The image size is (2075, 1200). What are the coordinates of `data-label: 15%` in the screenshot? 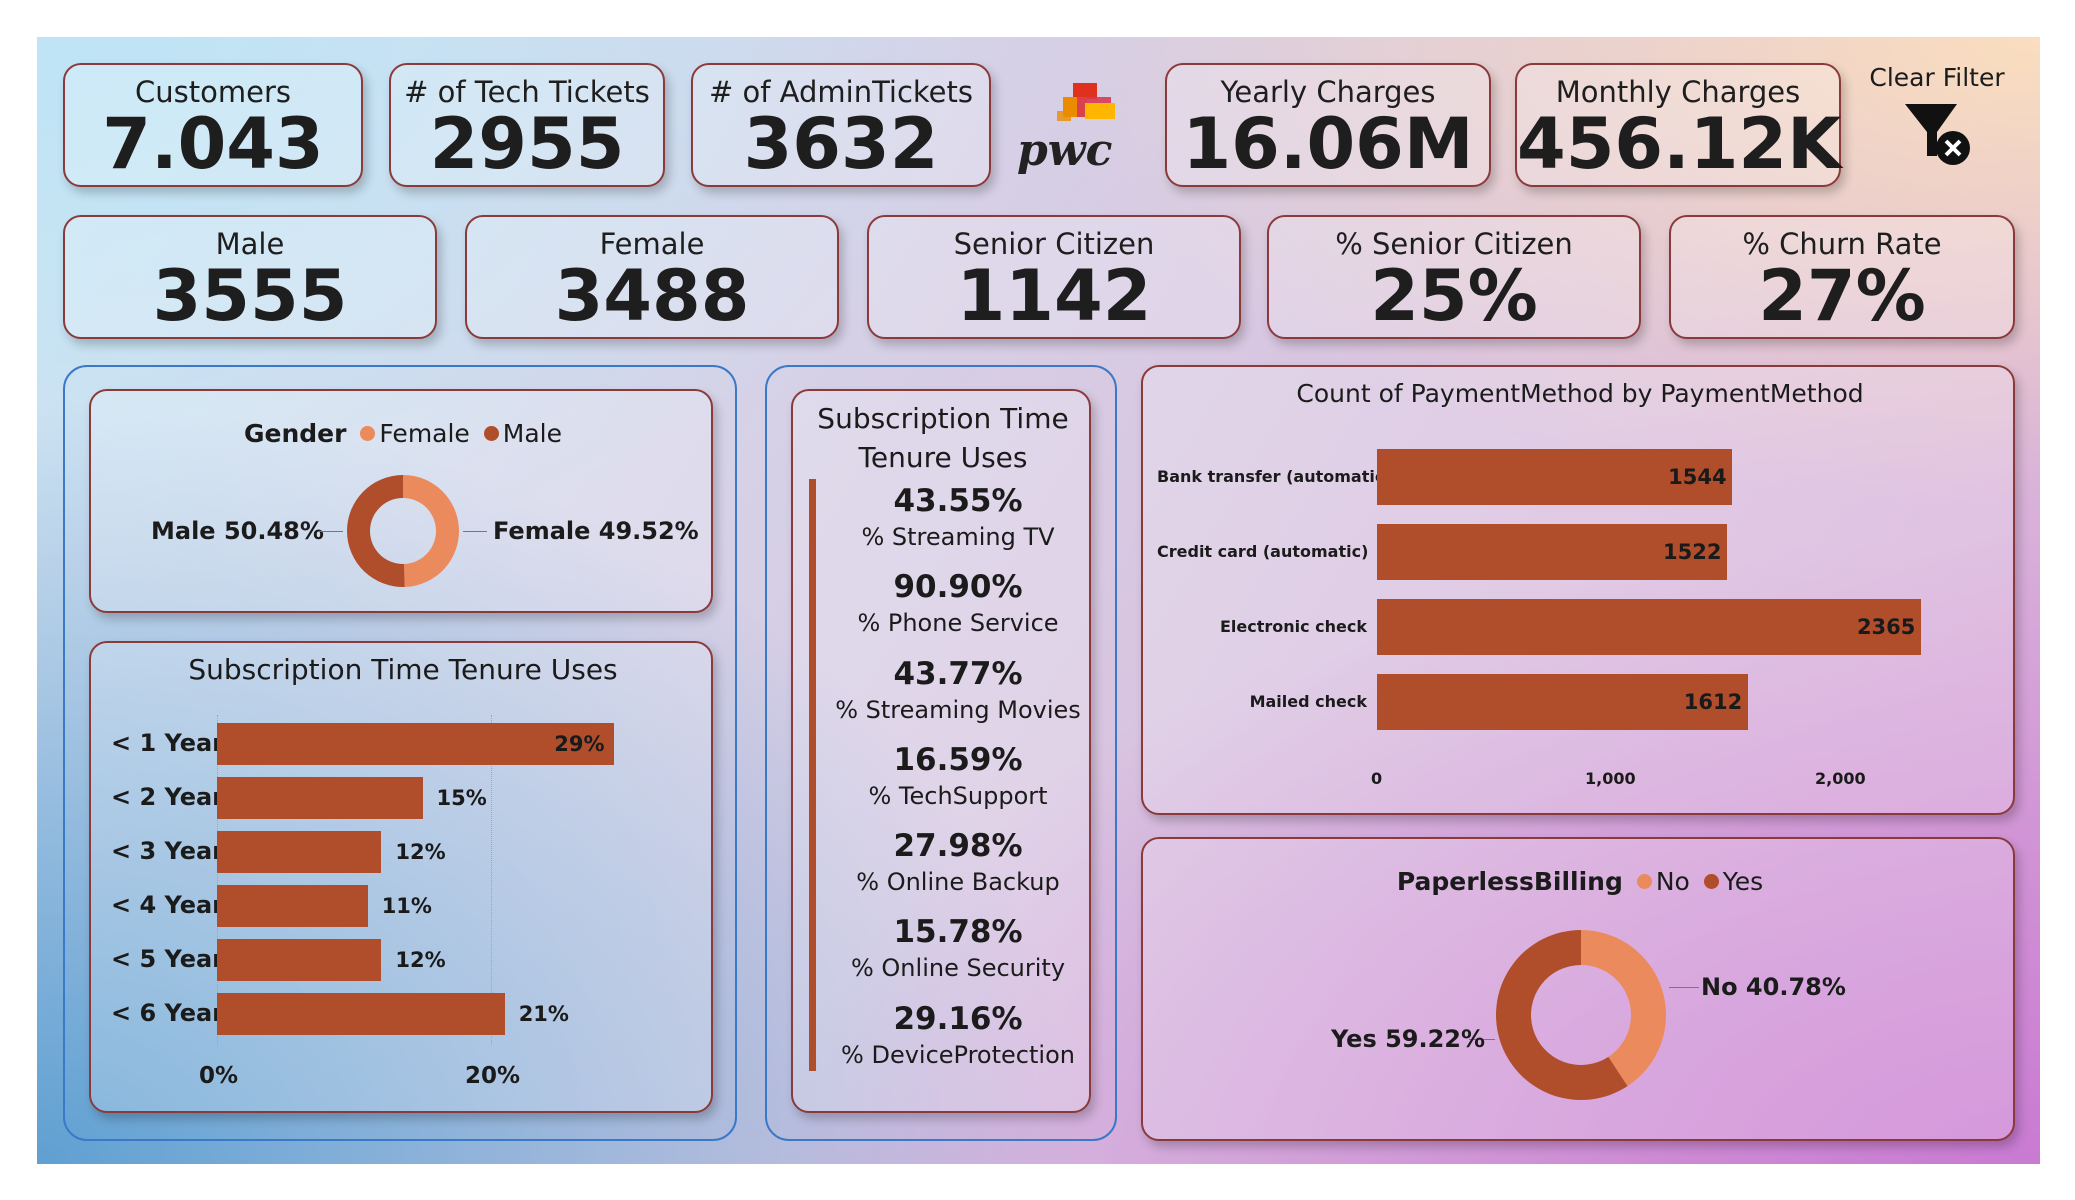 It's located at (461, 798).